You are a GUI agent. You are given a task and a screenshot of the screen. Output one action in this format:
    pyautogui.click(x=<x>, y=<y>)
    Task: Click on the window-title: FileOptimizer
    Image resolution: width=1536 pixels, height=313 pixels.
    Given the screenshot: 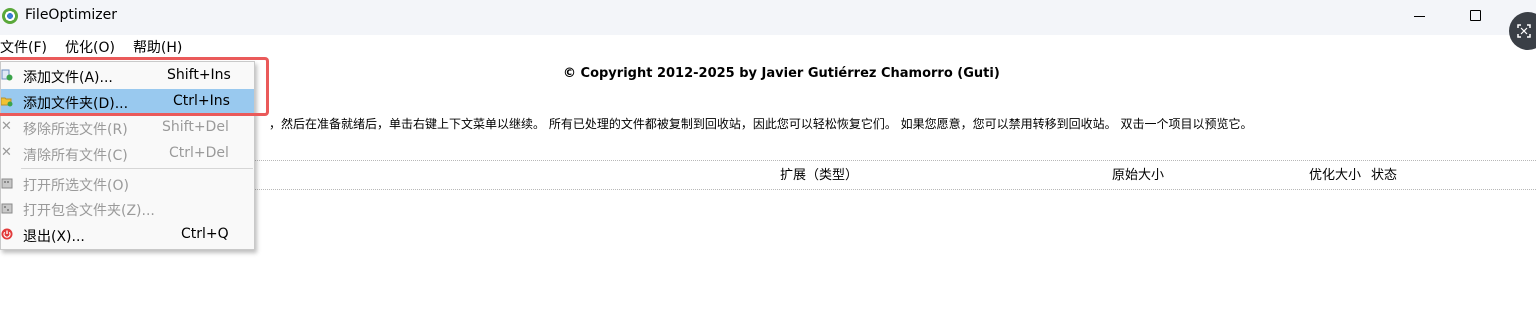 What is the action you would take?
    pyautogui.click(x=71, y=15)
    